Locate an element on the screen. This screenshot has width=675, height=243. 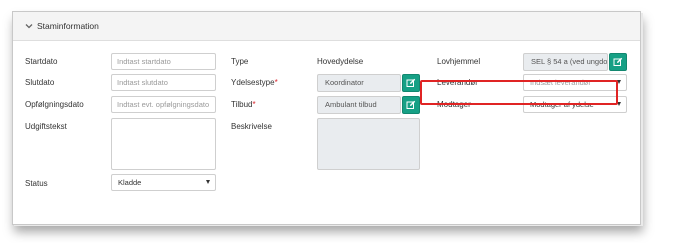
panel-header: Staminformation is located at coordinates (326, 26).